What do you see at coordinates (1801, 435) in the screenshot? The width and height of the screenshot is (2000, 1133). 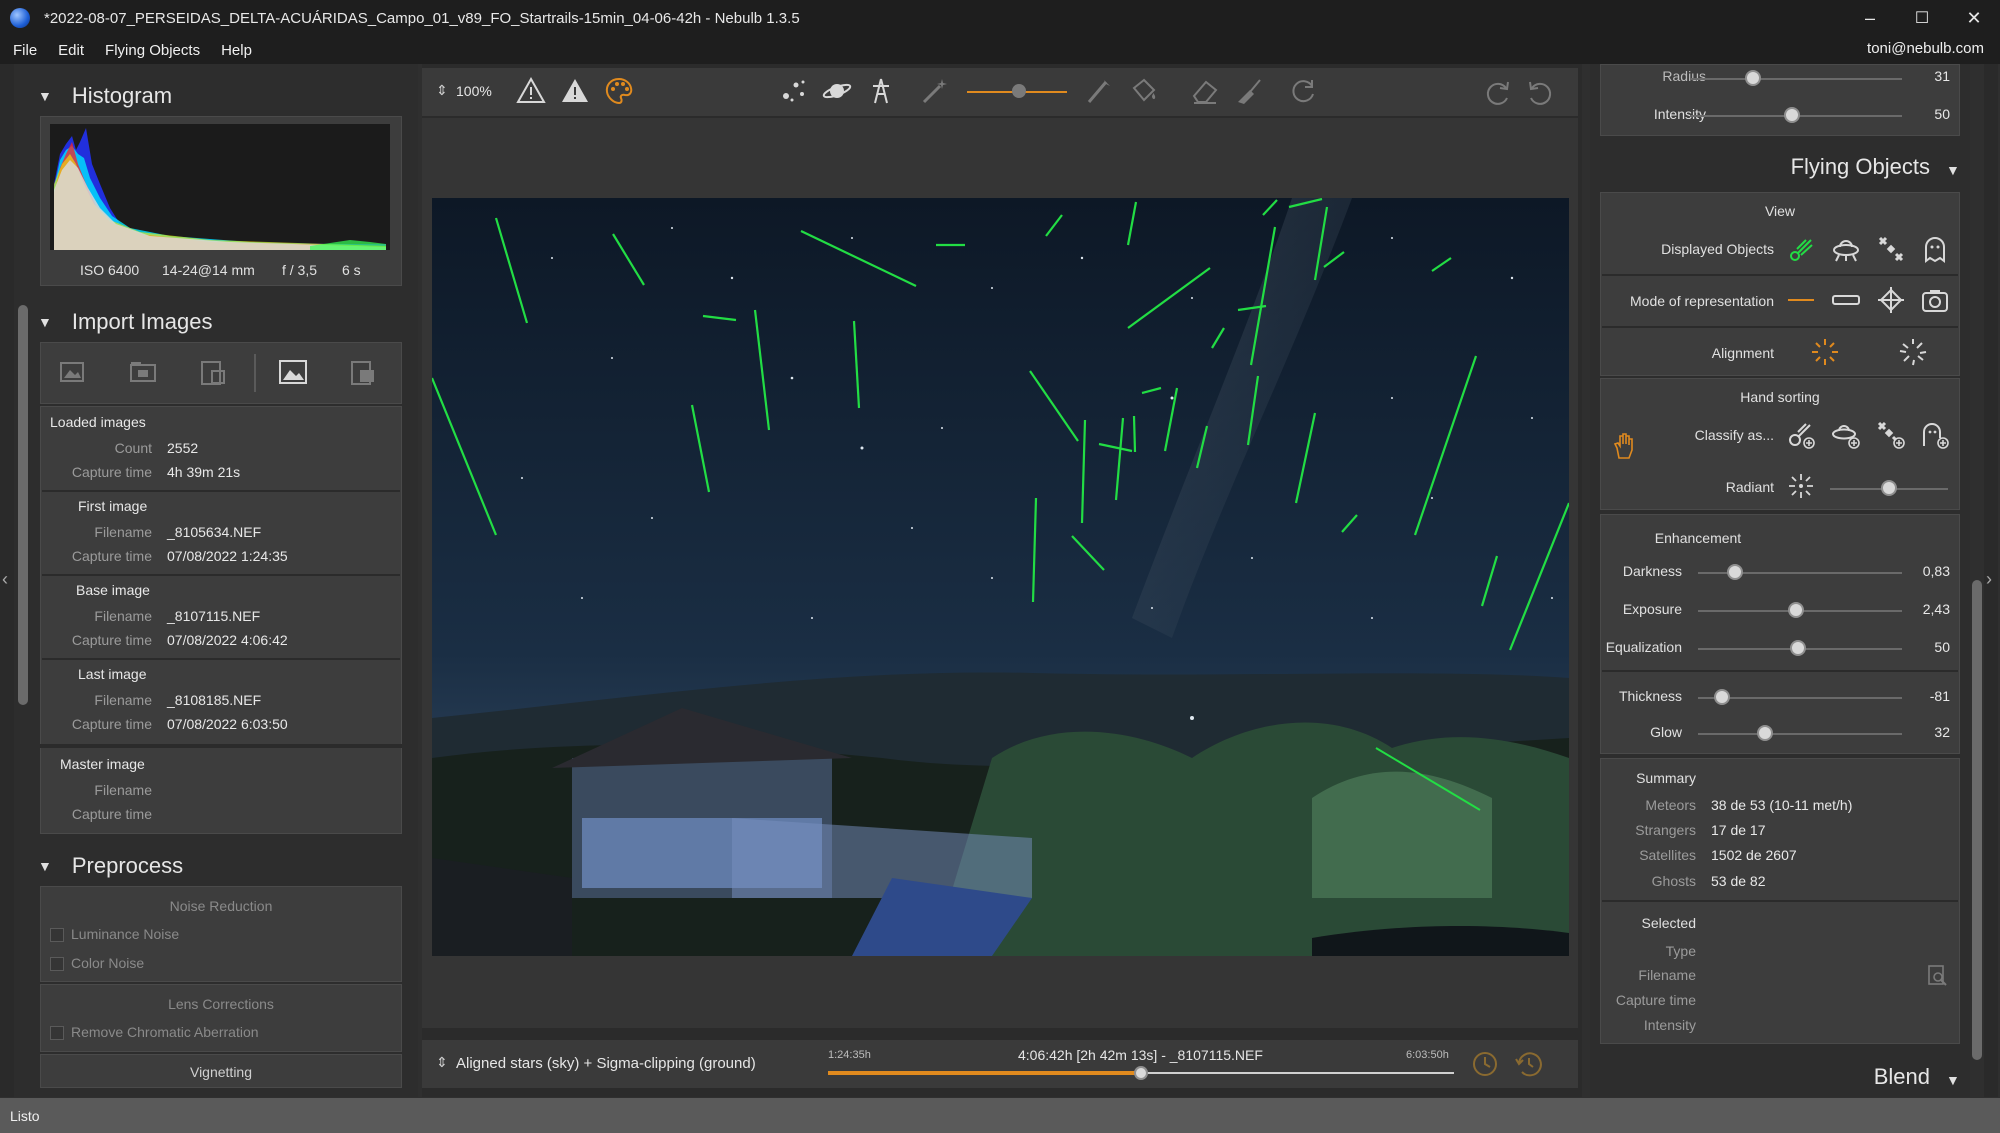 I see `classify-meteor-icon` at bounding box center [1801, 435].